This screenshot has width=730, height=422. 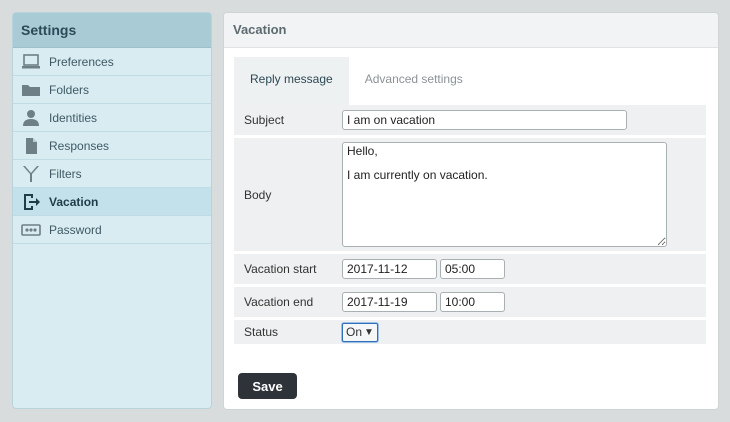 I want to click on tab-reply-message: Reply message, so click(x=291, y=81).